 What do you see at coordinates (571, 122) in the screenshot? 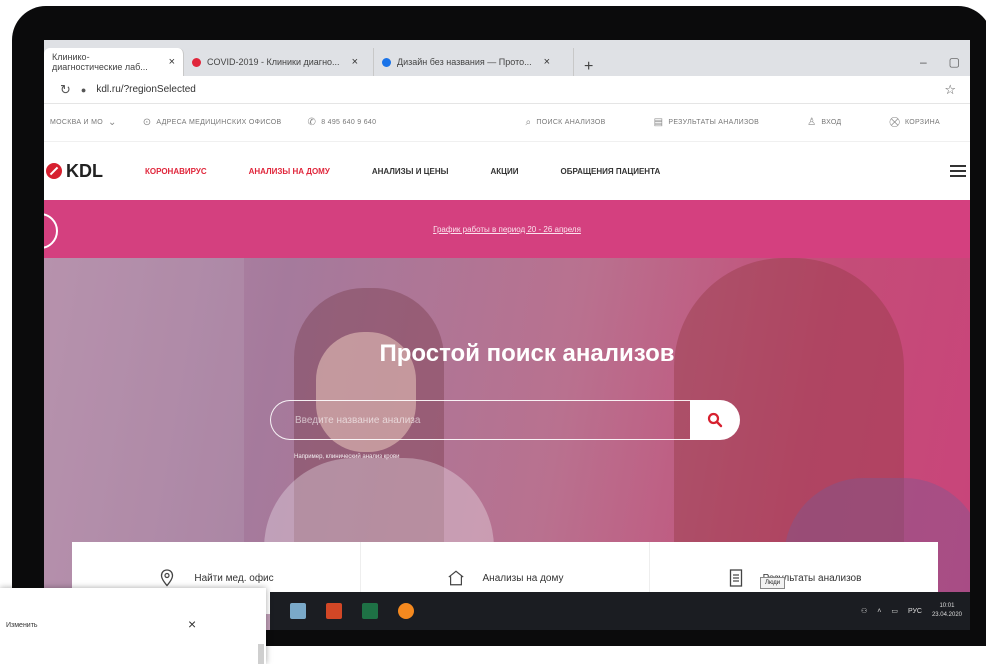
I see `search-tests-label: Поиск анализов` at bounding box center [571, 122].